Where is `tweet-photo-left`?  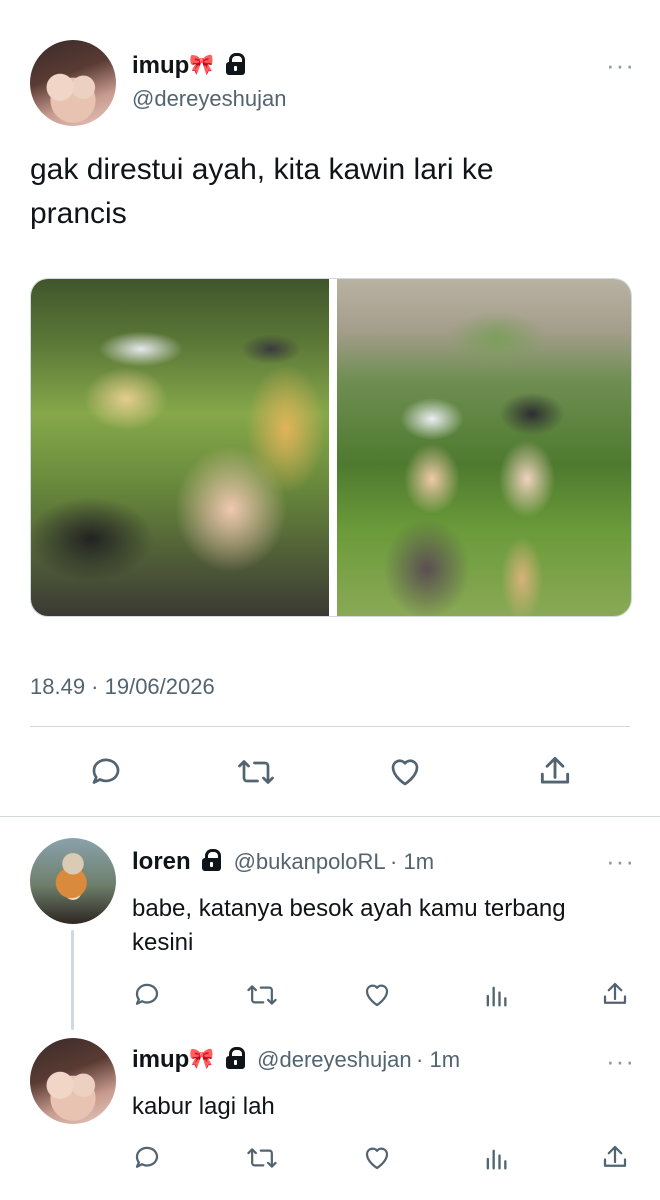 tweet-photo-left is located at coordinates (180, 447).